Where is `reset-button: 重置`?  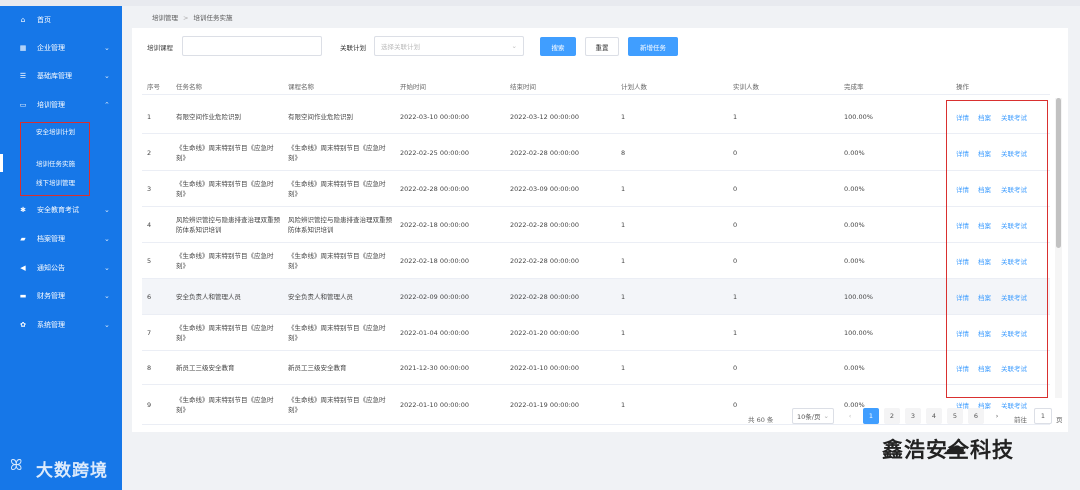
reset-button: 重置 is located at coordinates (602, 46).